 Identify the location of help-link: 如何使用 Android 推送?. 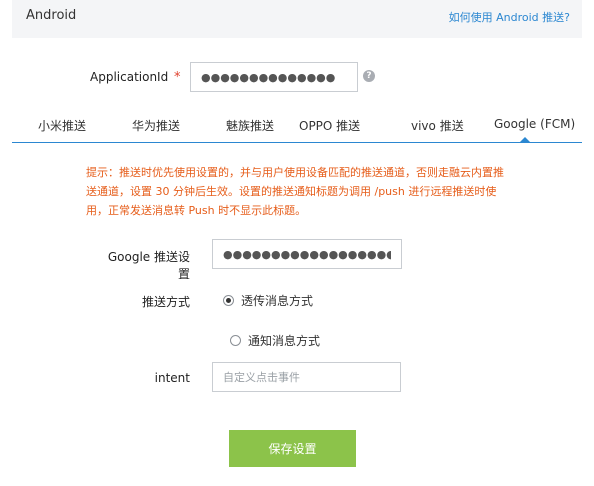
(509, 17).